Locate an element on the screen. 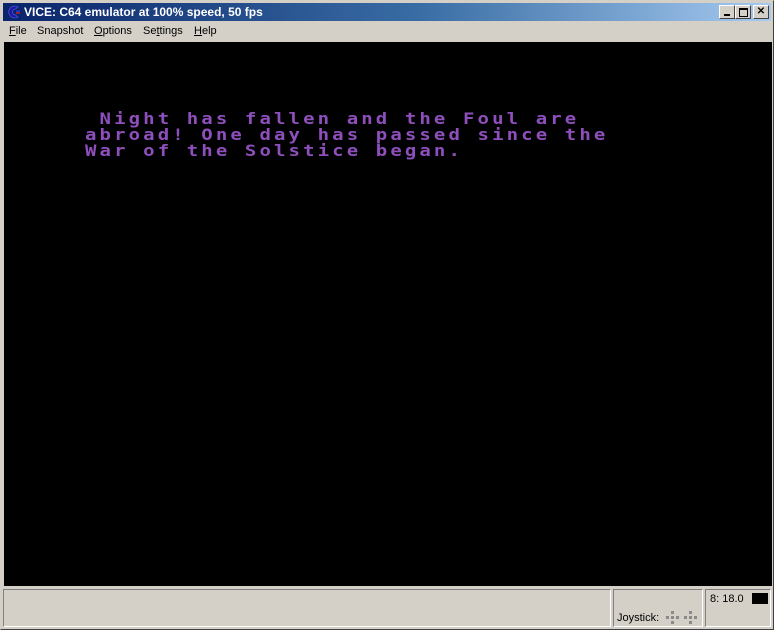 The width and height of the screenshot is (774, 630). menu-help: Help is located at coordinates (205, 31).